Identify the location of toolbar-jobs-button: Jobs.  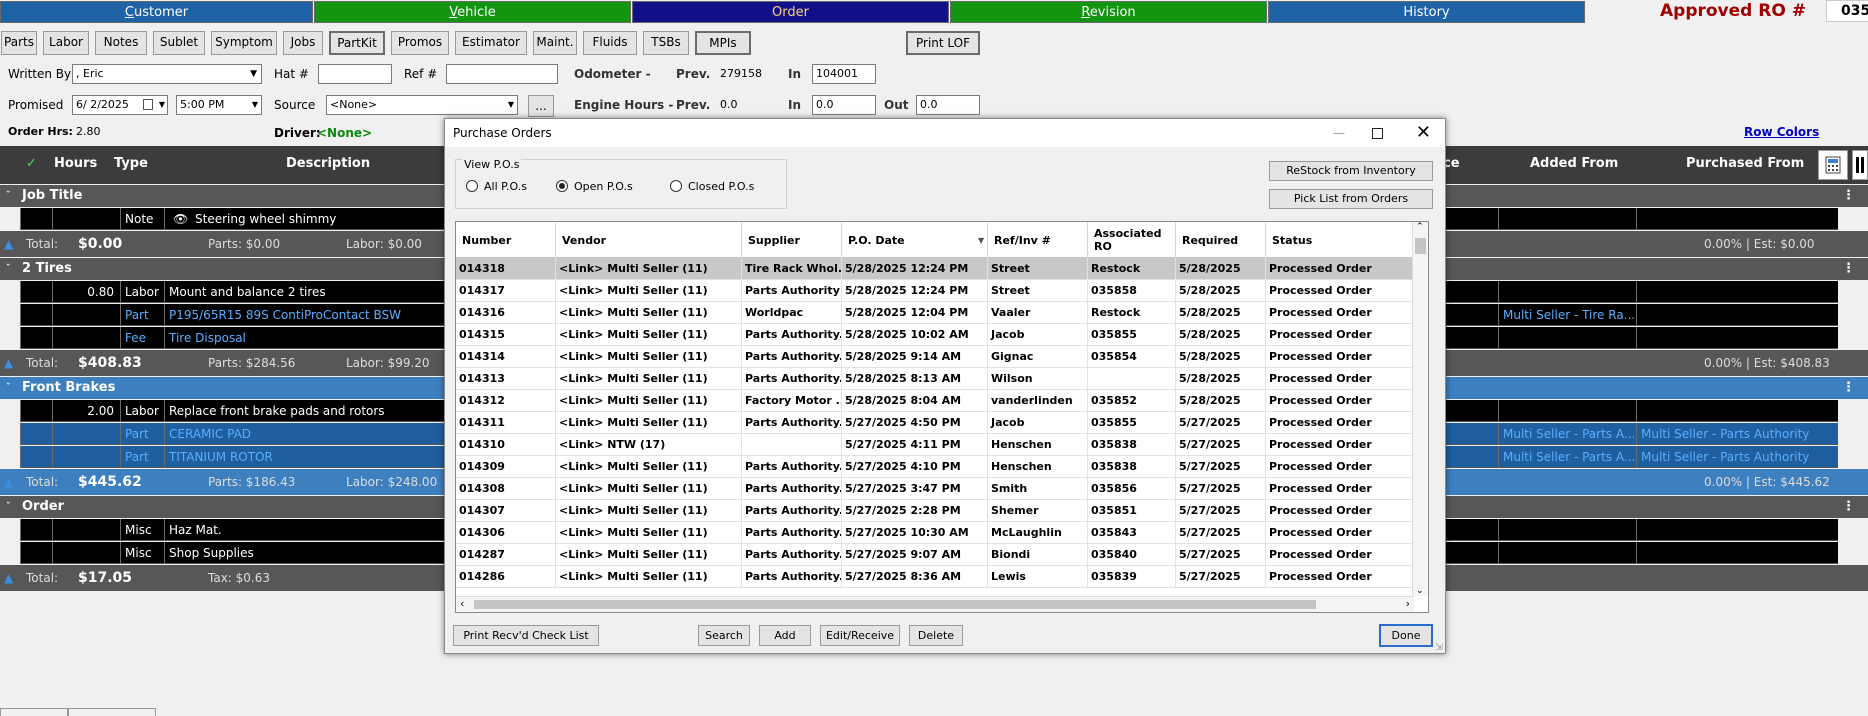
(303, 43).